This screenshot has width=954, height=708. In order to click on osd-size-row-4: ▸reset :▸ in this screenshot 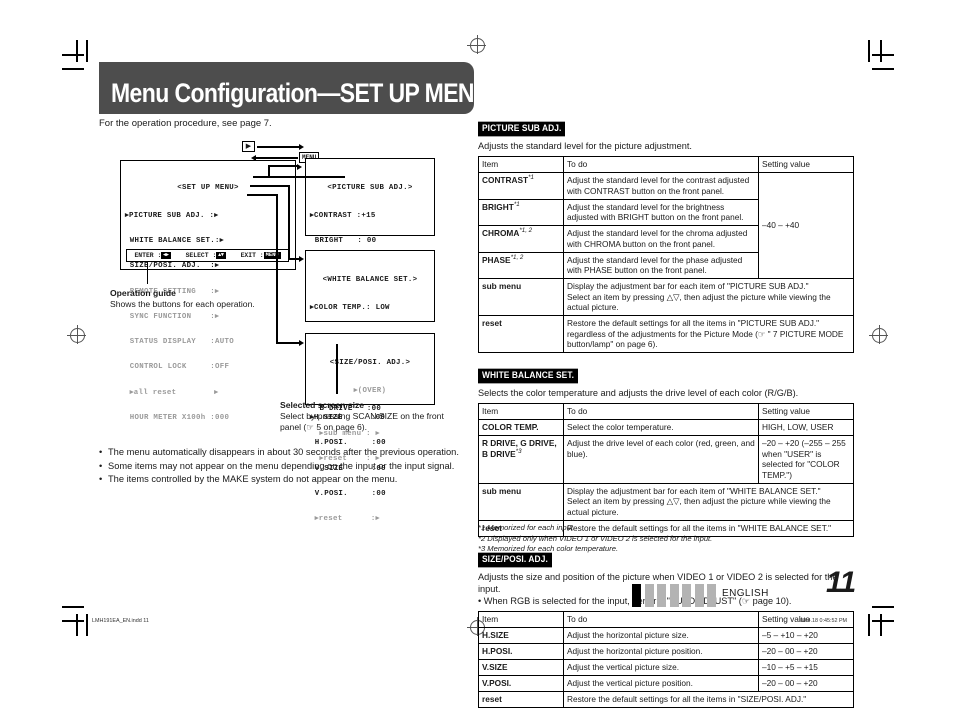, I will do `click(347, 519)`.